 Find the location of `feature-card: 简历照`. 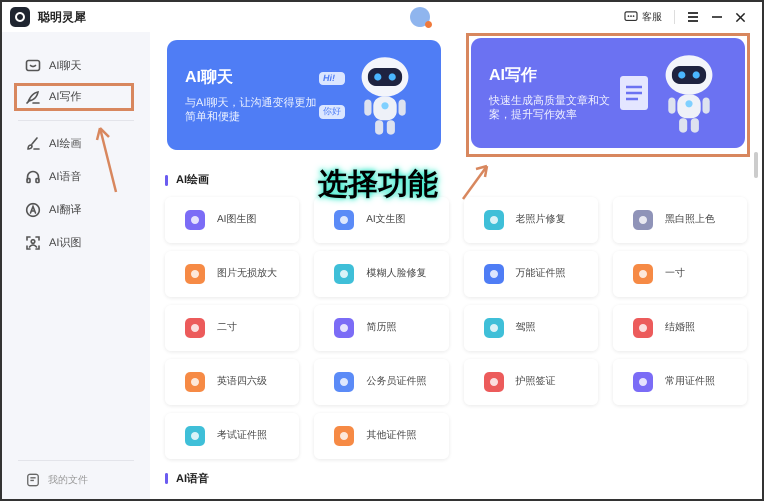

feature-card: 简历照 is located at coordinates (381, 327).